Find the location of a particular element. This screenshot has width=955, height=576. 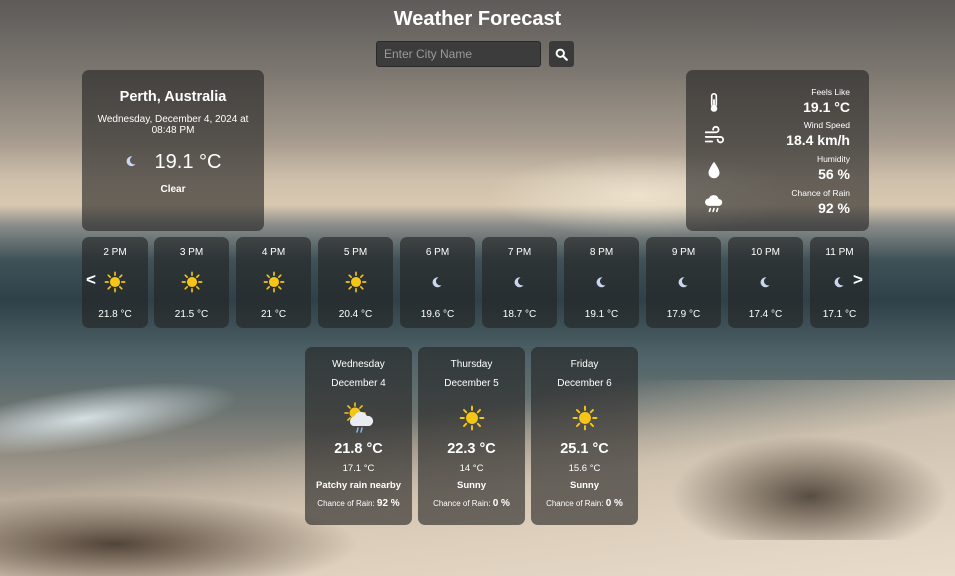

hourly-card: 5 PM 20.4 °C is located at coordinates (355, 282).